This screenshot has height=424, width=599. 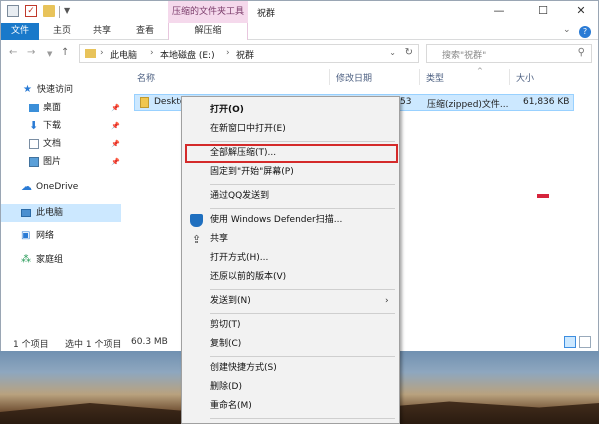 What do you see at coordinates (509, 53) in the screenshot?
I see `search-input: 搜索"祝群" ⚲` at bounding box center [509, 53].